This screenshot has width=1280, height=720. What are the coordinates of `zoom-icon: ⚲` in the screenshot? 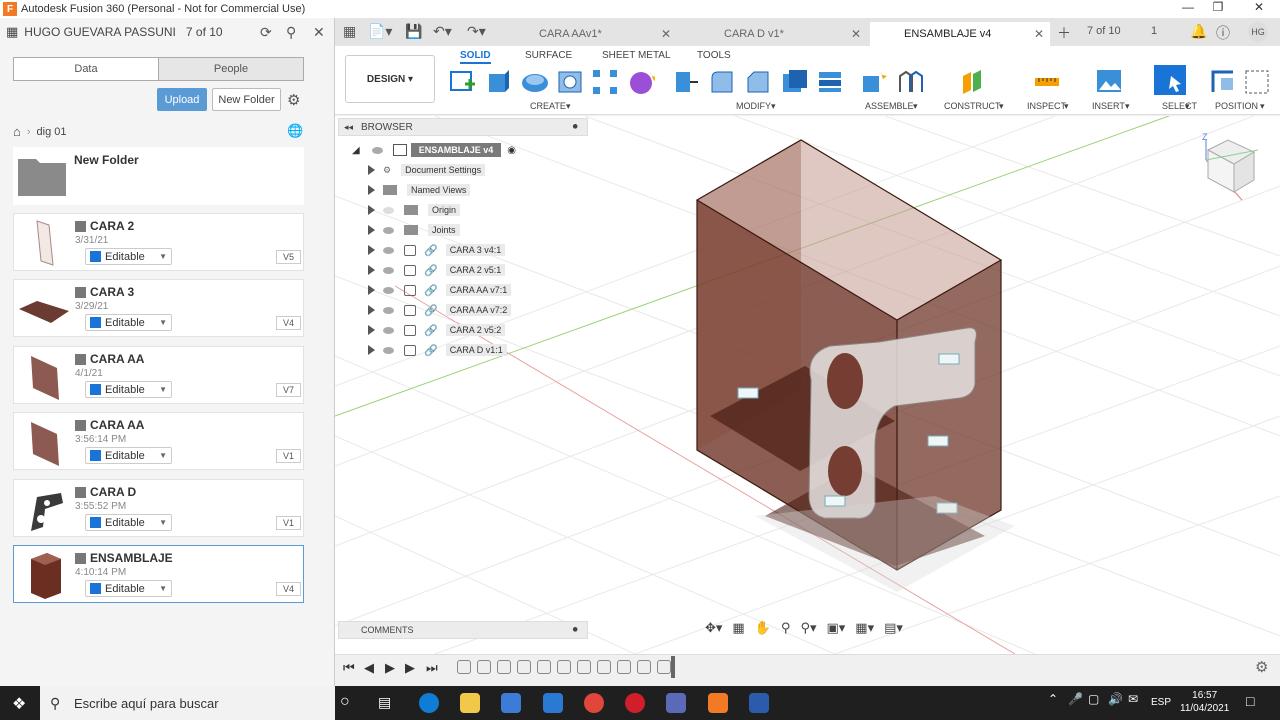 It's located at (786, 628).